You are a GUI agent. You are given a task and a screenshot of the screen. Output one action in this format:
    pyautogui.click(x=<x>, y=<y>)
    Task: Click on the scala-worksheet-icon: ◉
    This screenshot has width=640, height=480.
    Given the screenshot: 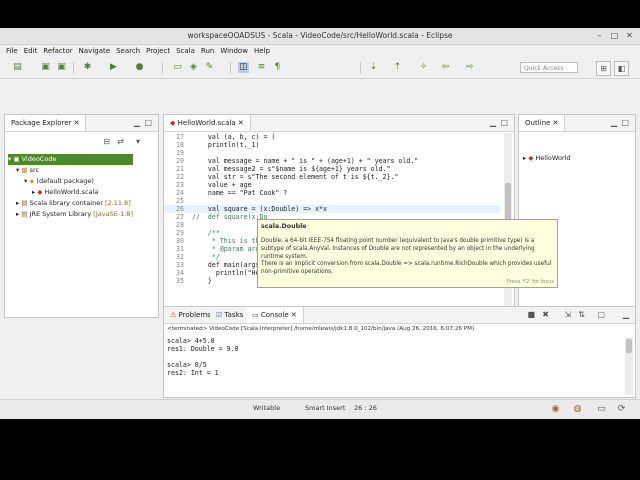 What is the action you would take?
    pyautogui.click(x=555, y=409)
    